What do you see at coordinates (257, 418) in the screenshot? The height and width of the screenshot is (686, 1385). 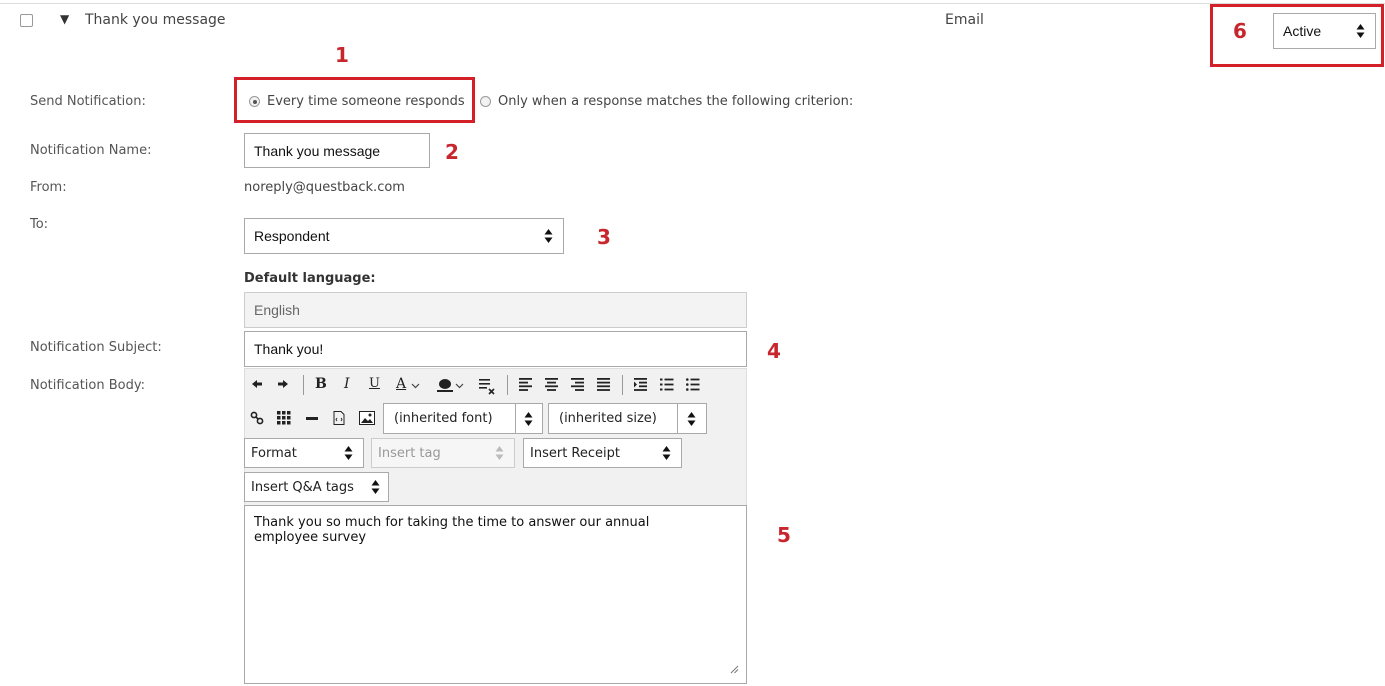 I see `link-icon` at bounding box center [257, 418].